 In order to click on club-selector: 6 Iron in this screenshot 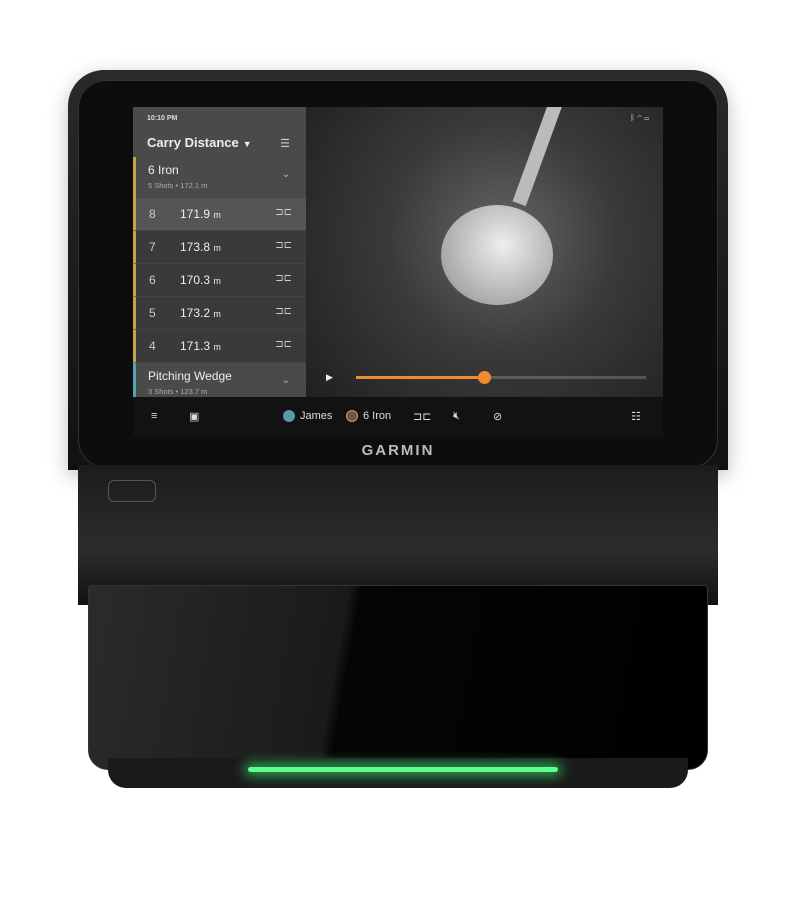, I will do `click(369, 416)`.